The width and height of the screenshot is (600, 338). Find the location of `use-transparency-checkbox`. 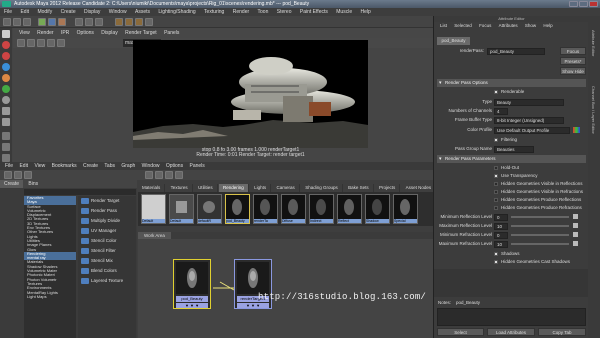

use-transparency-checkbox is located at coordinates (496, 176).